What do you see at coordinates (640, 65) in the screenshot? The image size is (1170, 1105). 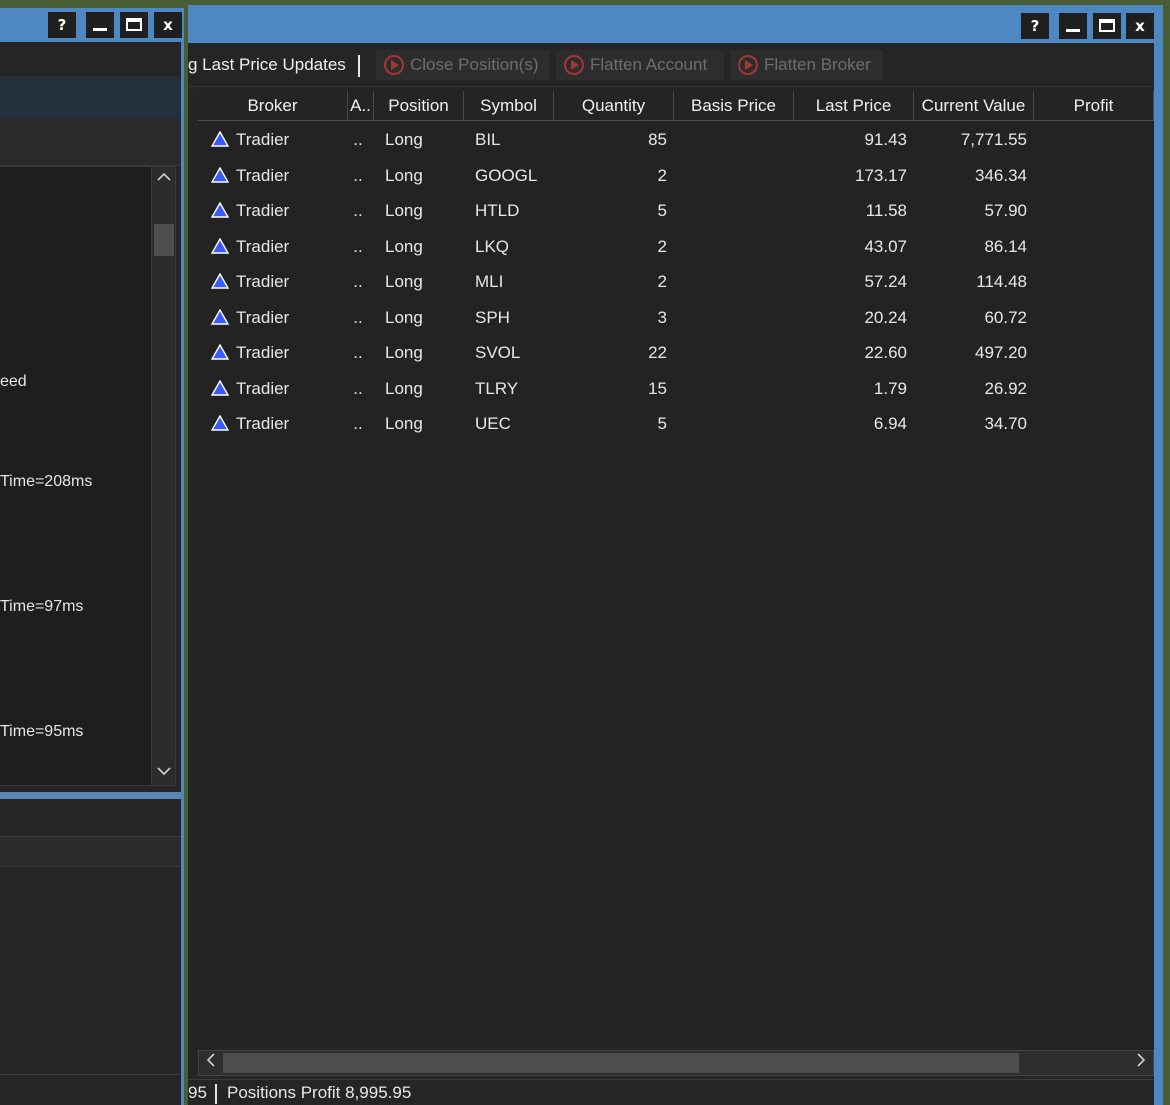 I see `flatten-account-button: Flatten Account` at bounding box center [640, 65].